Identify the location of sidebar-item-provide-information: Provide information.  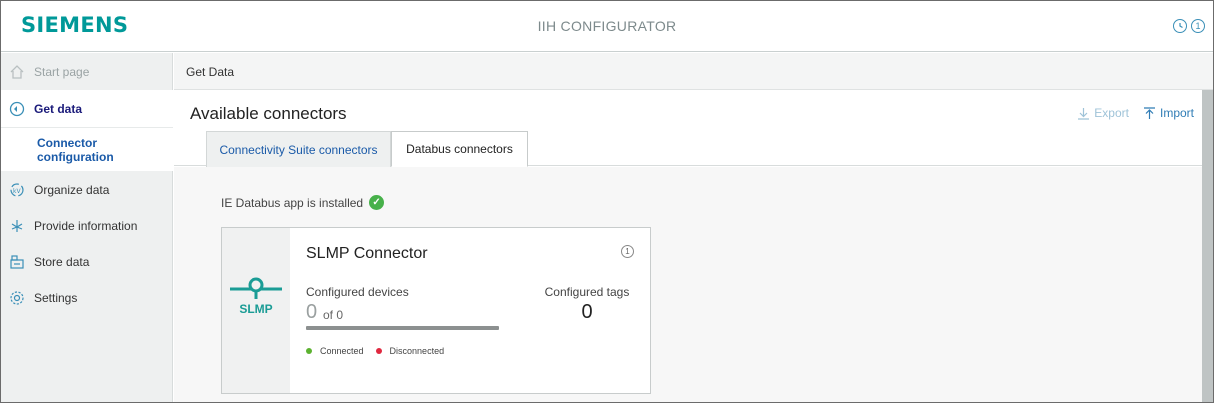
(87, 226).